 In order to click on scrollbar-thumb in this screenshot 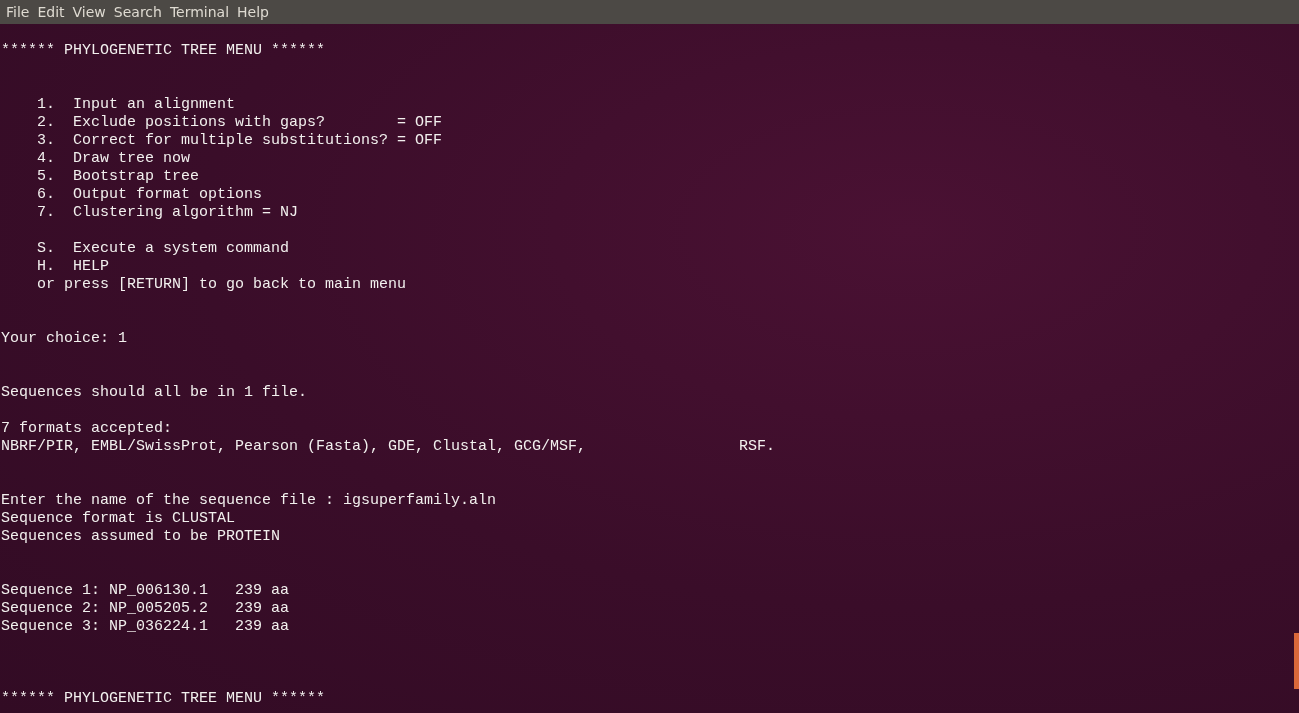, I will do `click(1296, 661)`.